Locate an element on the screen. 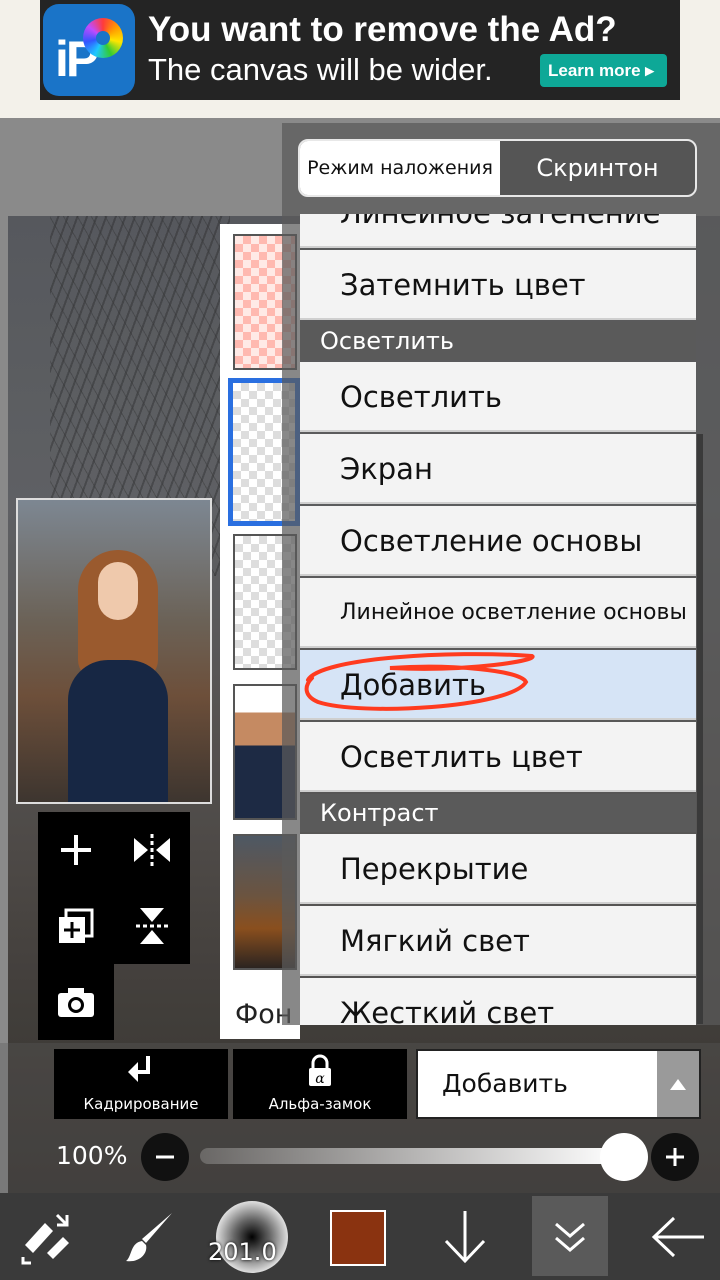 The height and width of the screenshot is (1280, 720). blend-option-hard-light: Жесткий свет is located at coordinates (498, 1001).